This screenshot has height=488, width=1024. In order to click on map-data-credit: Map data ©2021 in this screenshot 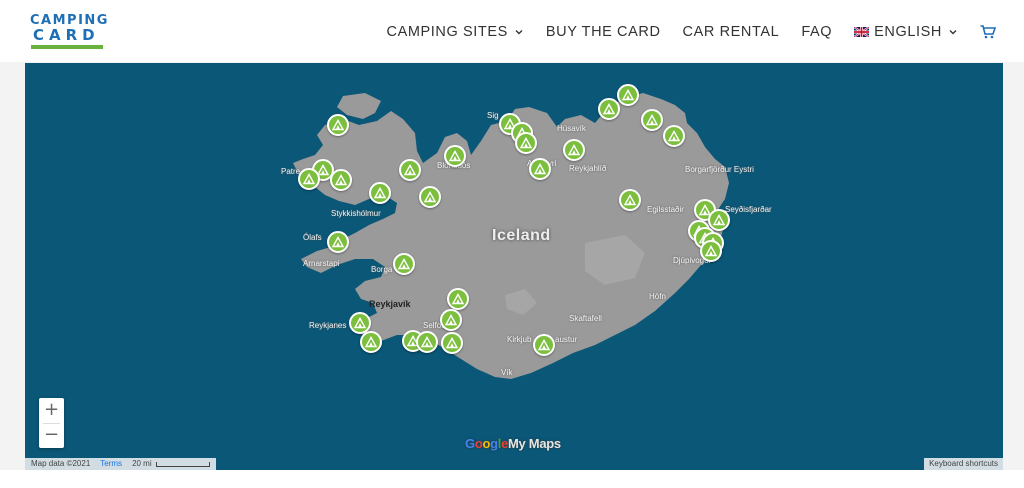, I will do `click(61, 463)`.